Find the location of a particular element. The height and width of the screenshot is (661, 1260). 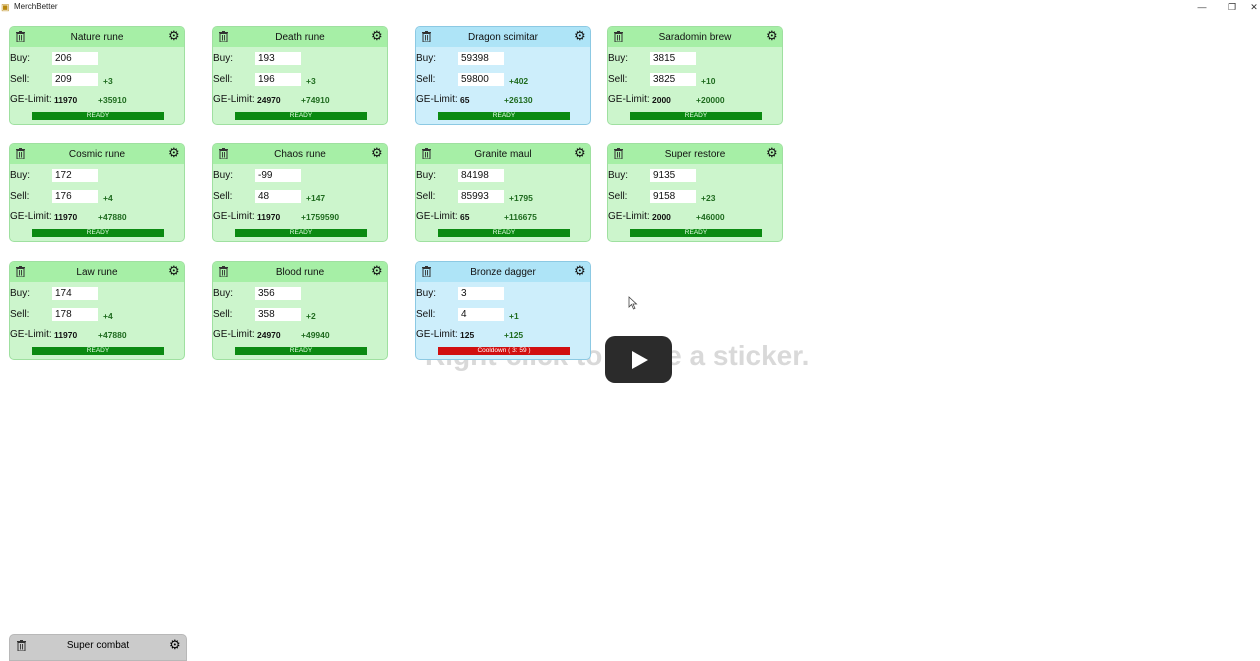

close-button: ✕ is located at coordinates (1254, 7).